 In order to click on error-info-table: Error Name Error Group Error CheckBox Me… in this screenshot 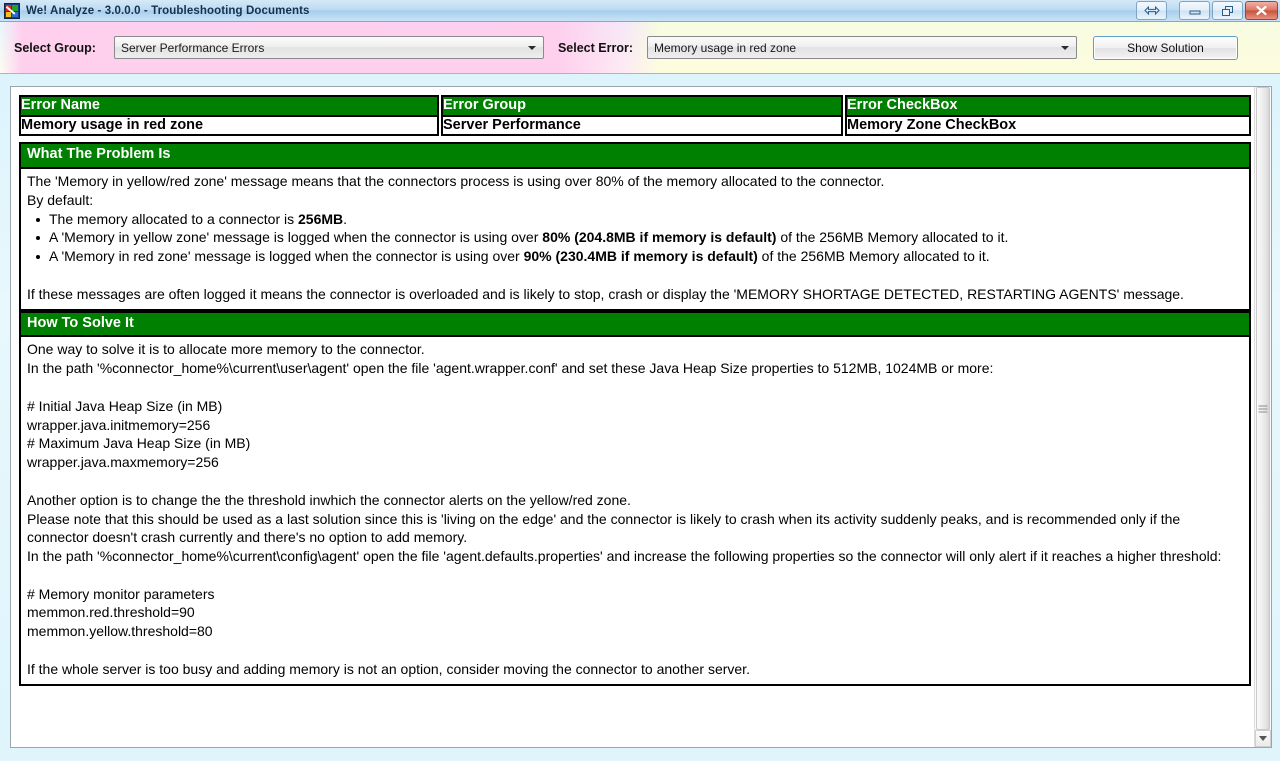, I will do `click(635, 116)`.